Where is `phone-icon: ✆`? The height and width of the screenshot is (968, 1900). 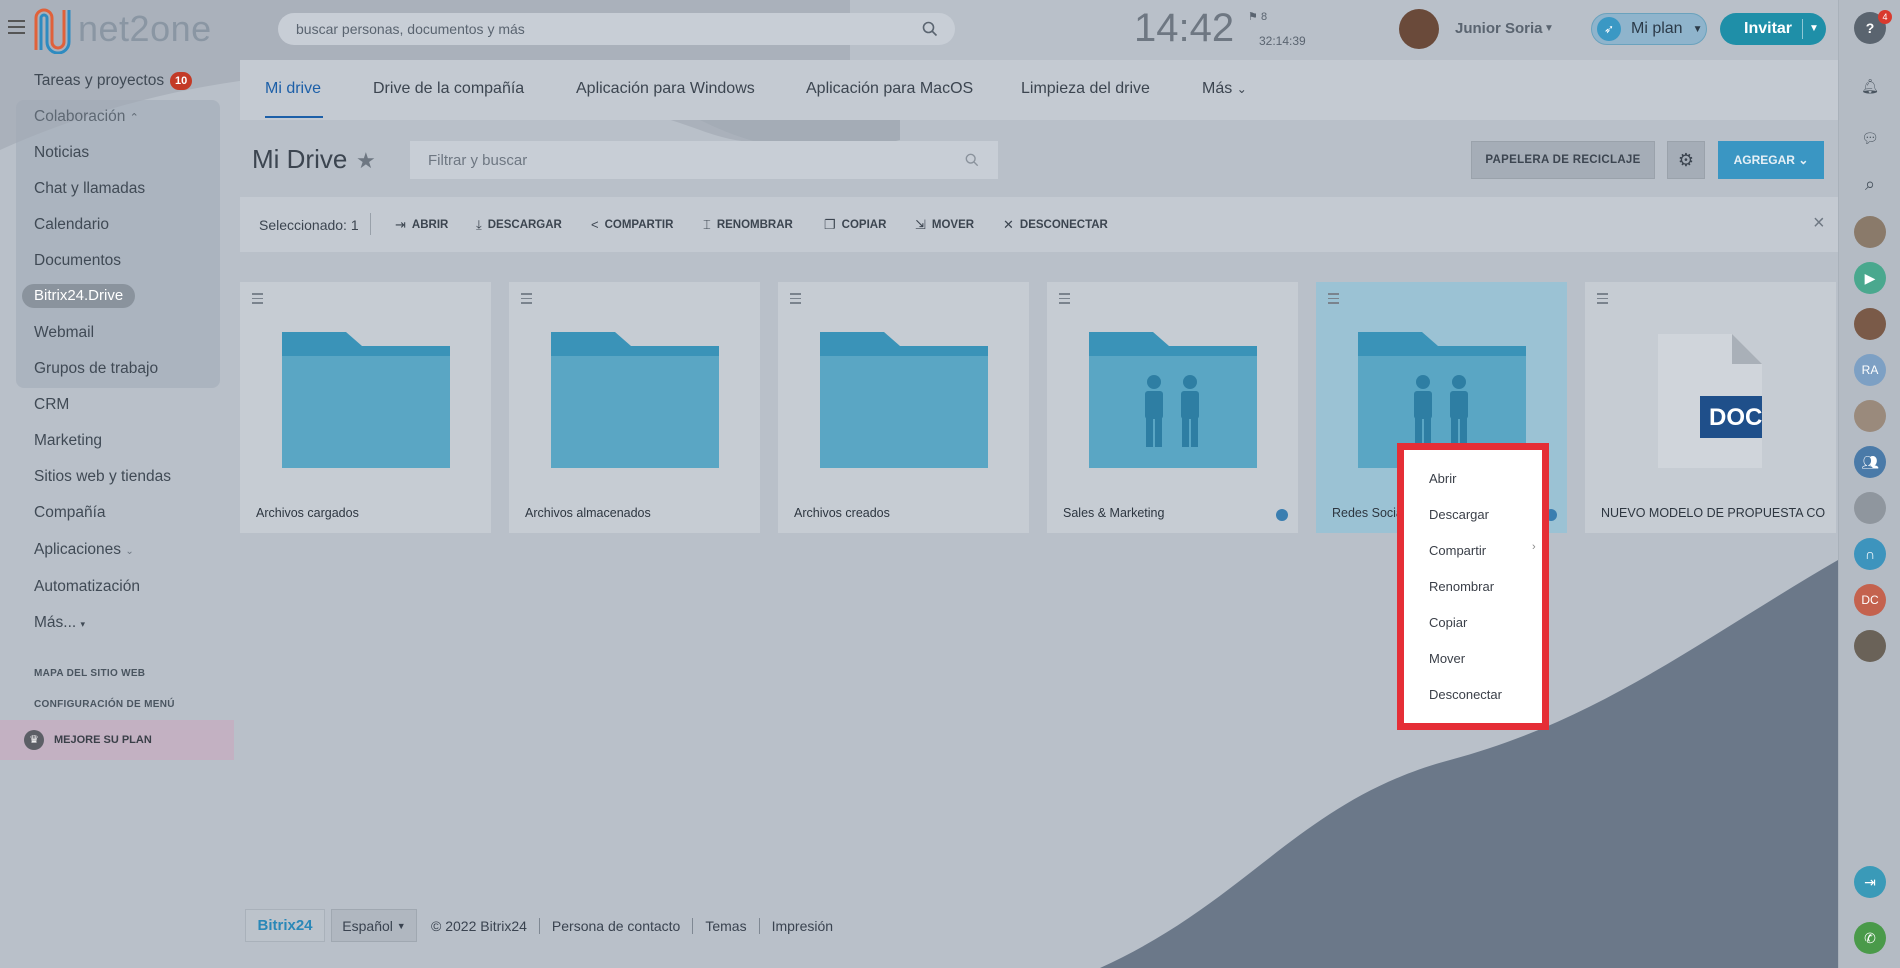
phone-icon: ✆ is located at coordinates (1870, 938).